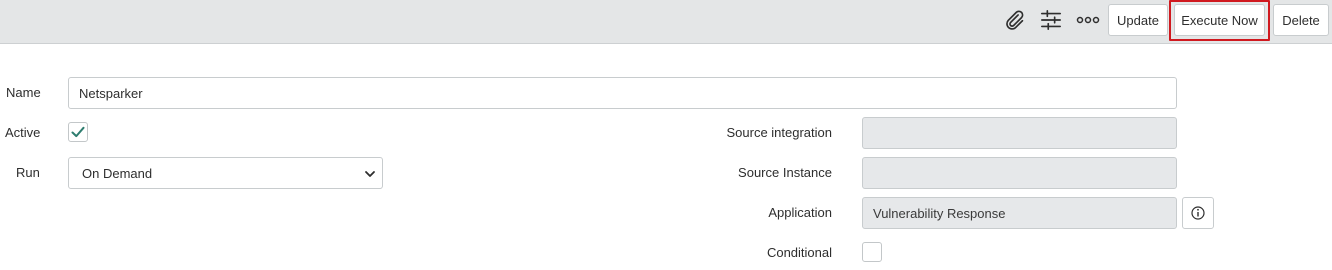 The image size is (1332, 270). Describe the element at coordinates (225, 173) in the screenshot. I see `run-select: On Demand` at that location.